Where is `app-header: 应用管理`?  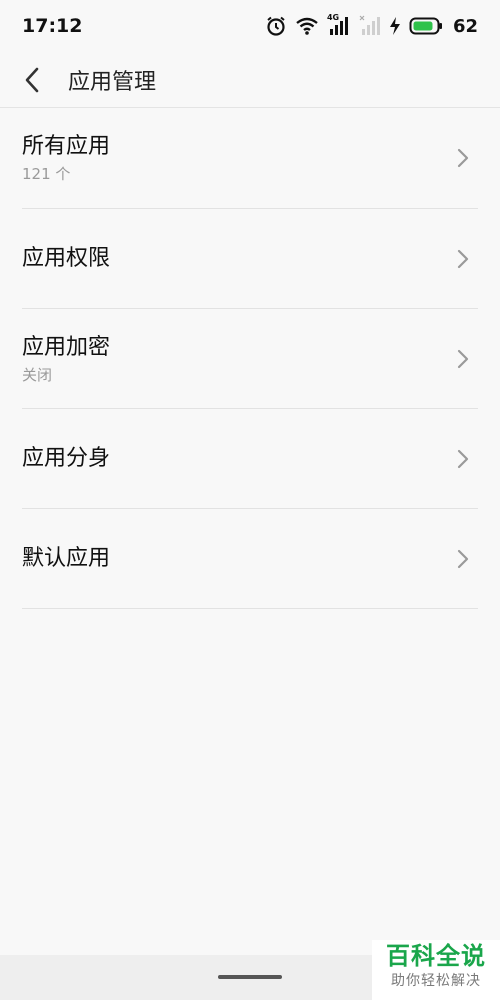 app-header: 应用管理 is located at coordinates (250, 80).